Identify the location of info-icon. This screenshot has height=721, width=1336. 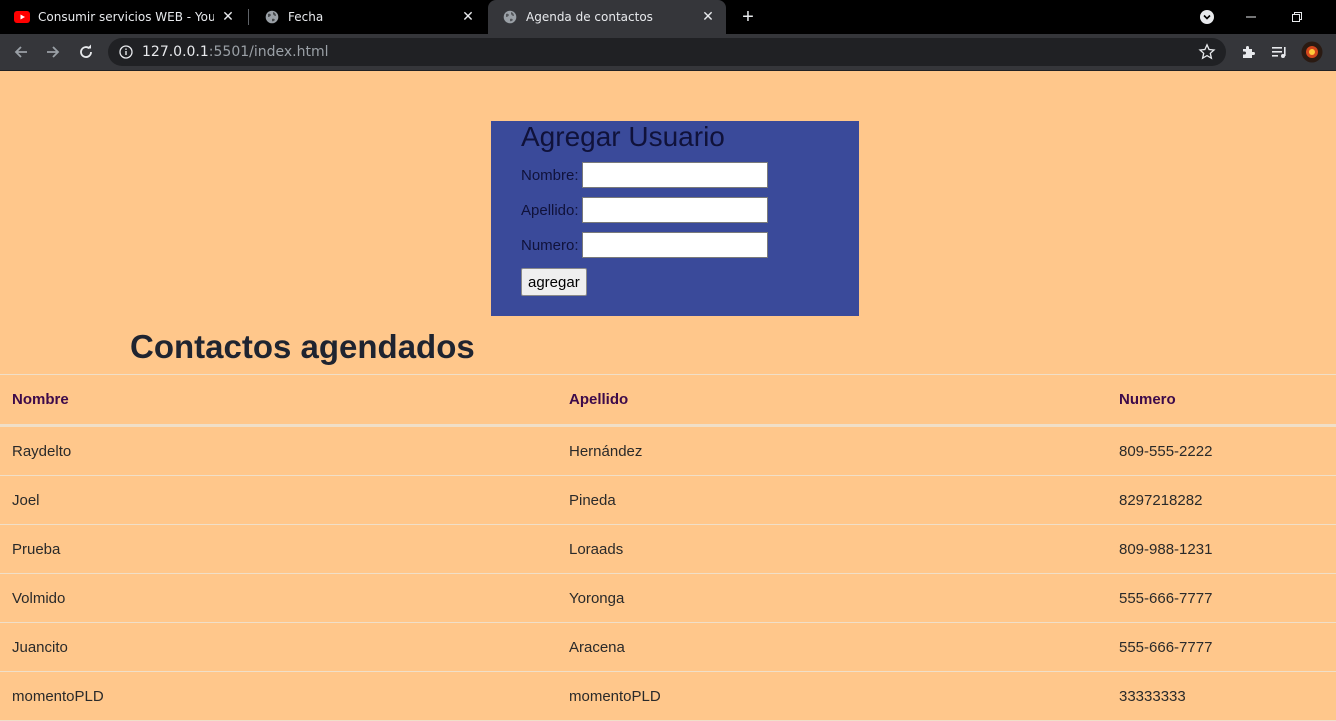
(126, 52).